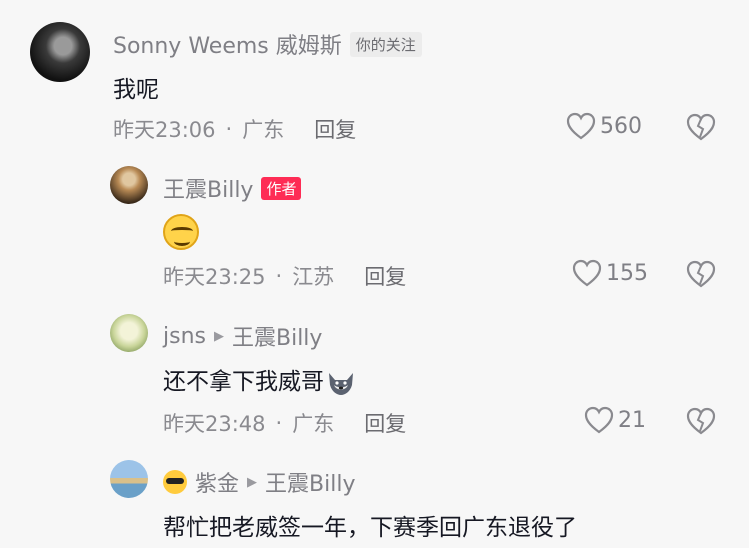 The height and width of the screenshot is (548, 749). Describe the element at coordinates (214, 424) in the screenshot. I see `timestamp: 昨天23:48` at that location.